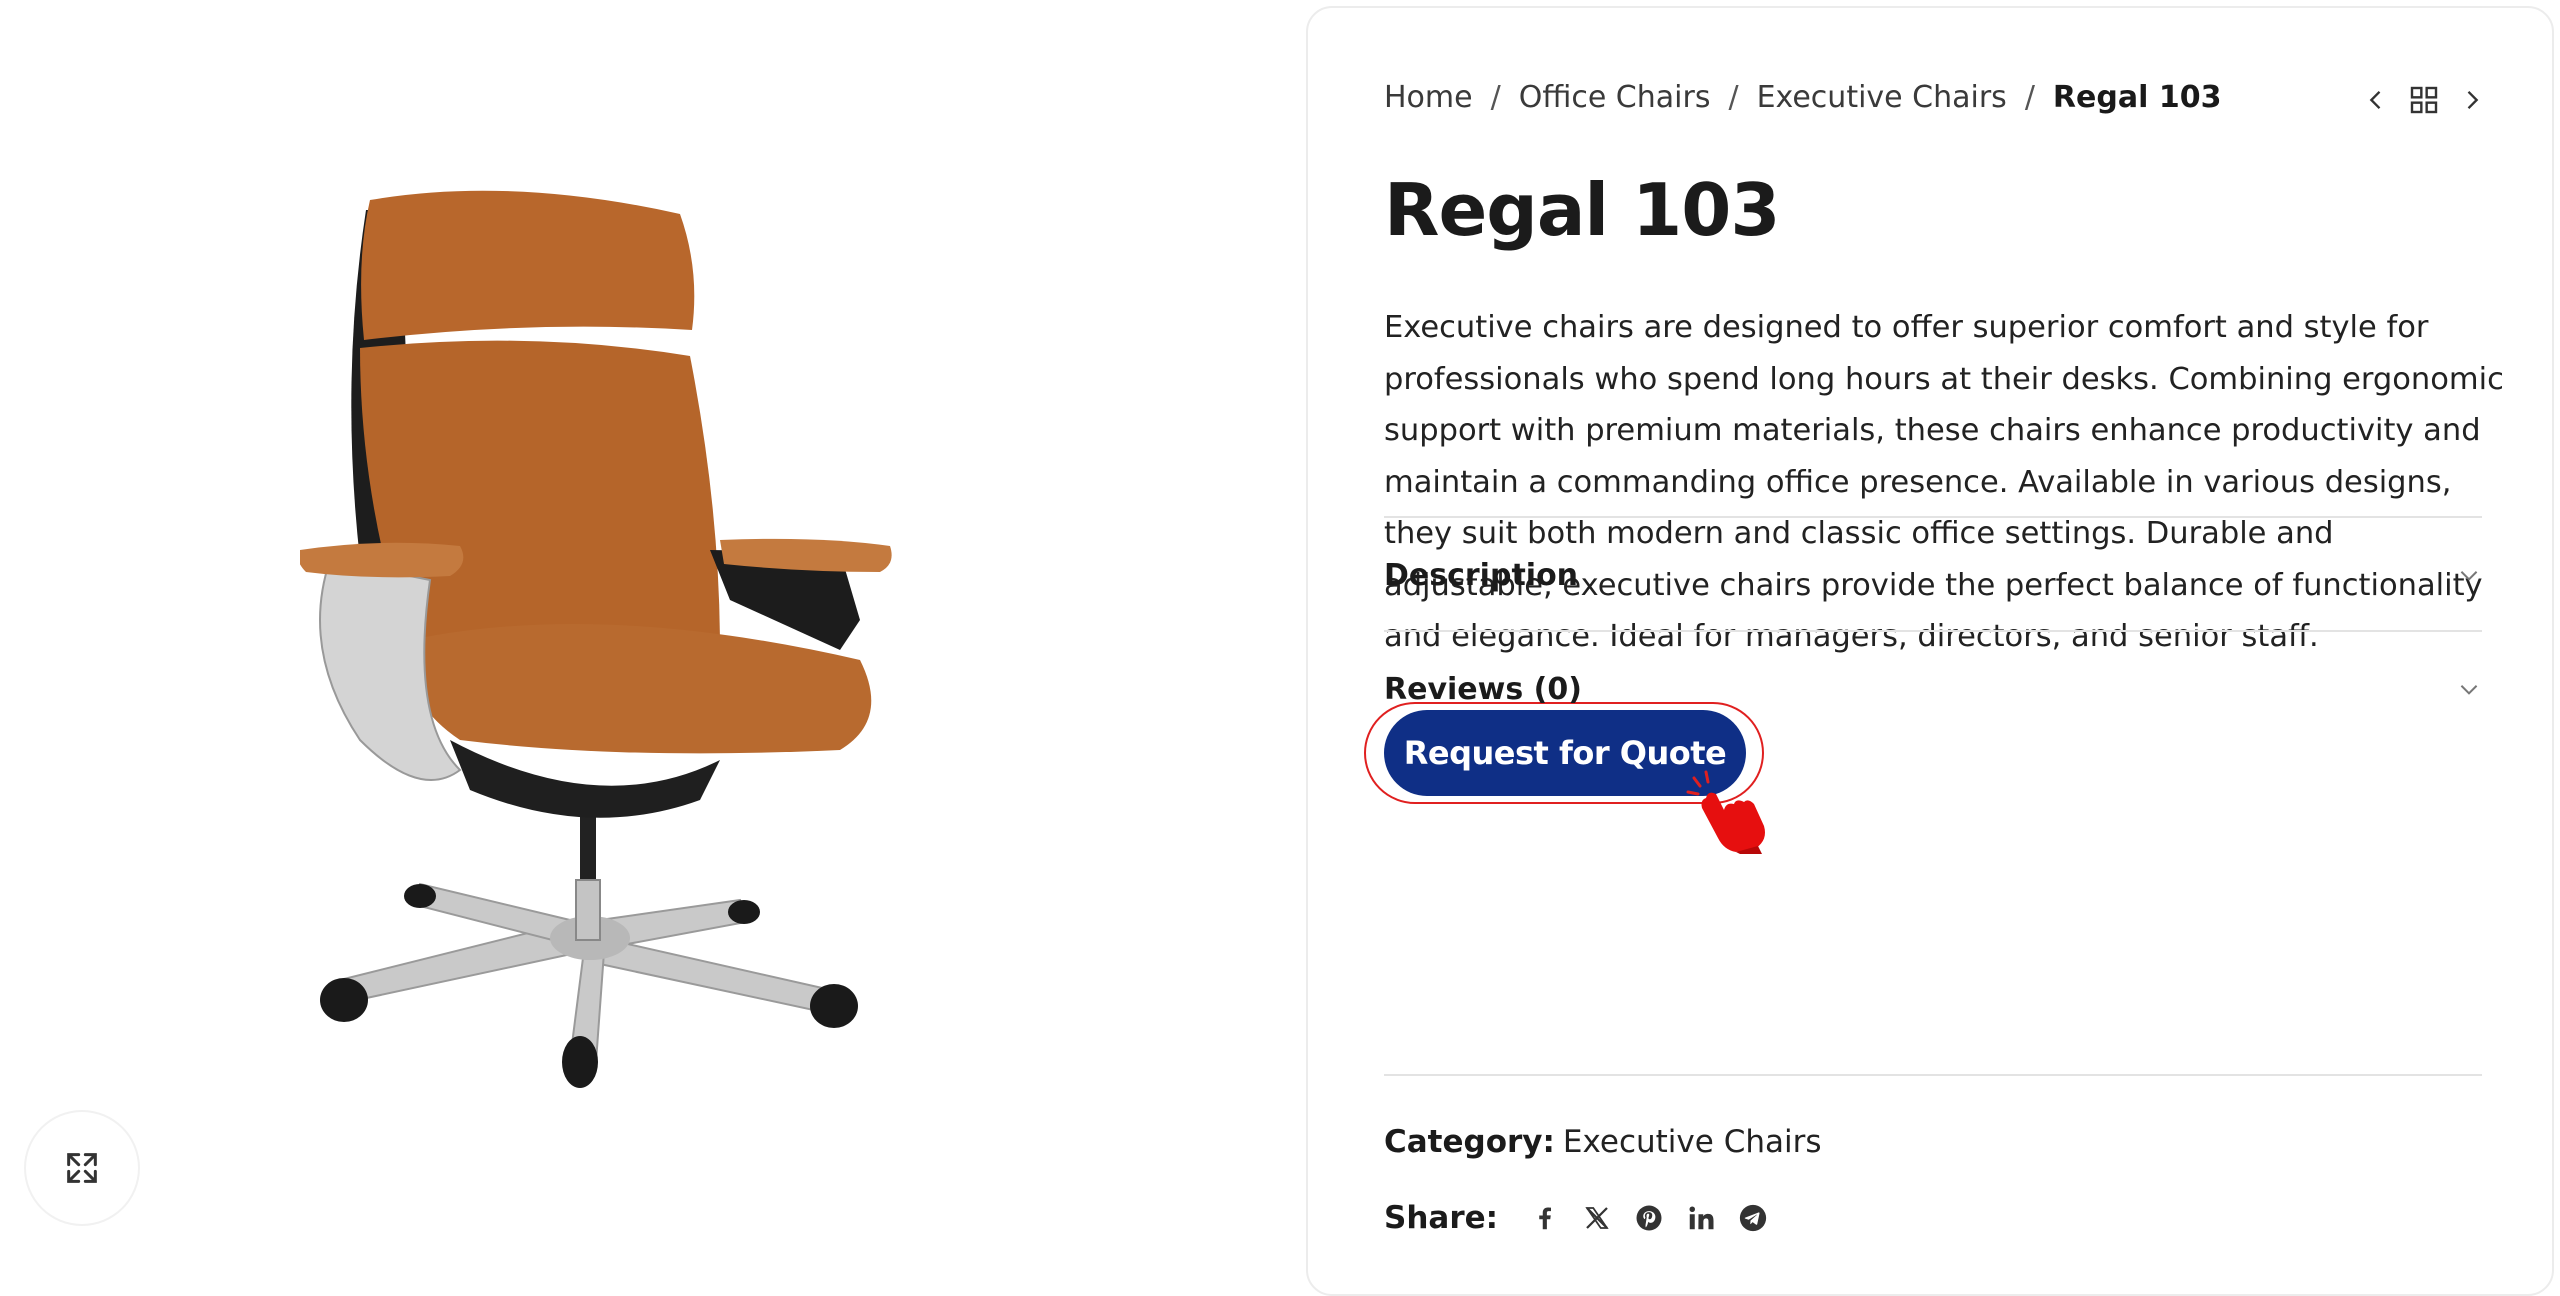 The width and height of the screenshot is (2560, 1296). I want to click on pinterest-icon, so click(1649, 1218).